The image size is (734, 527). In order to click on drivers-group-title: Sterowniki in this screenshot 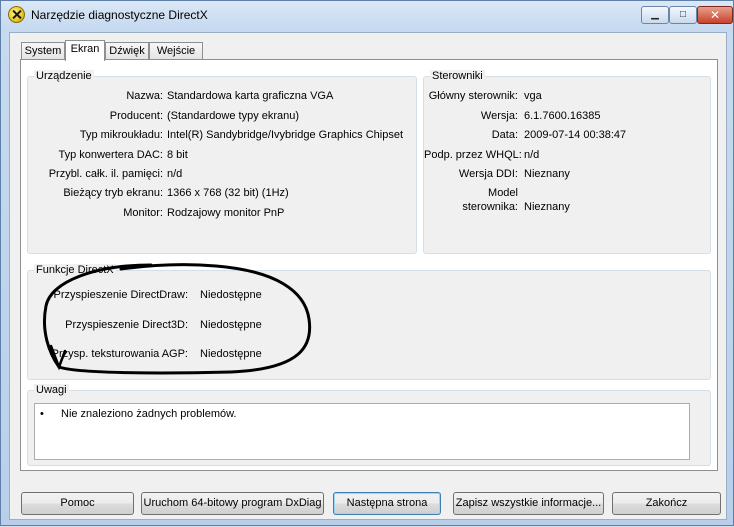, I will do `click(457, 76)`.